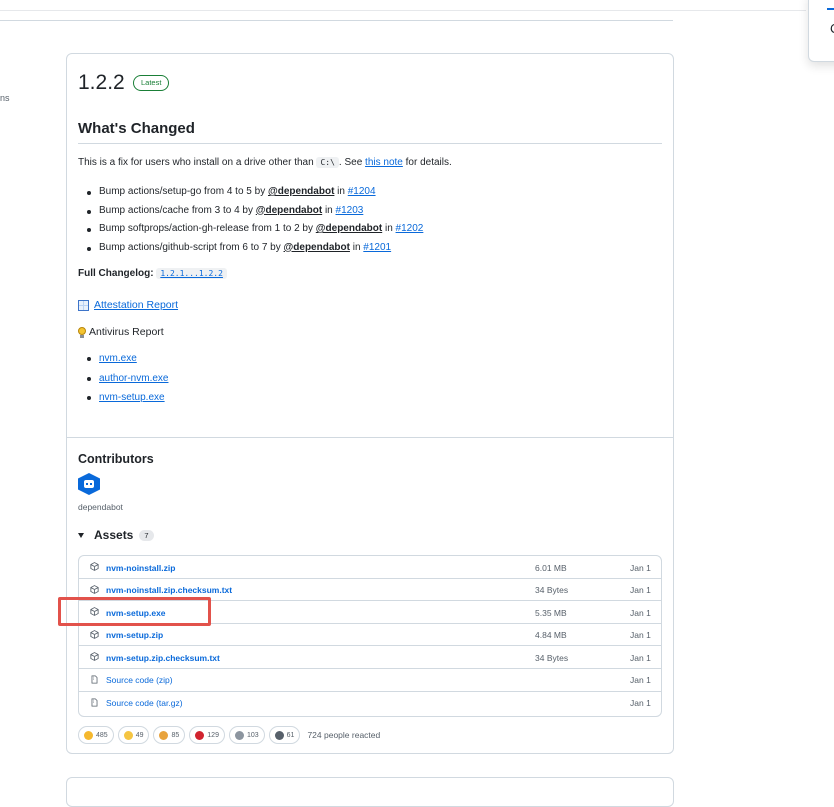  Describe the element at coordinates (370, 143) in the screenshot. I see `heading-rule` at that location.